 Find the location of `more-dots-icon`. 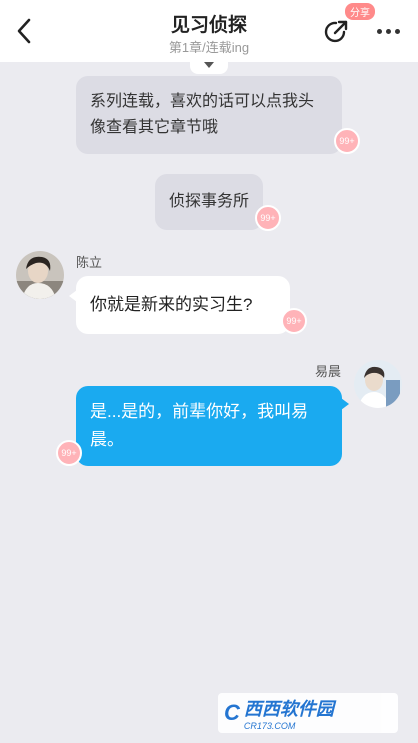

more-dots-icon is located at coordinates (388, 31).